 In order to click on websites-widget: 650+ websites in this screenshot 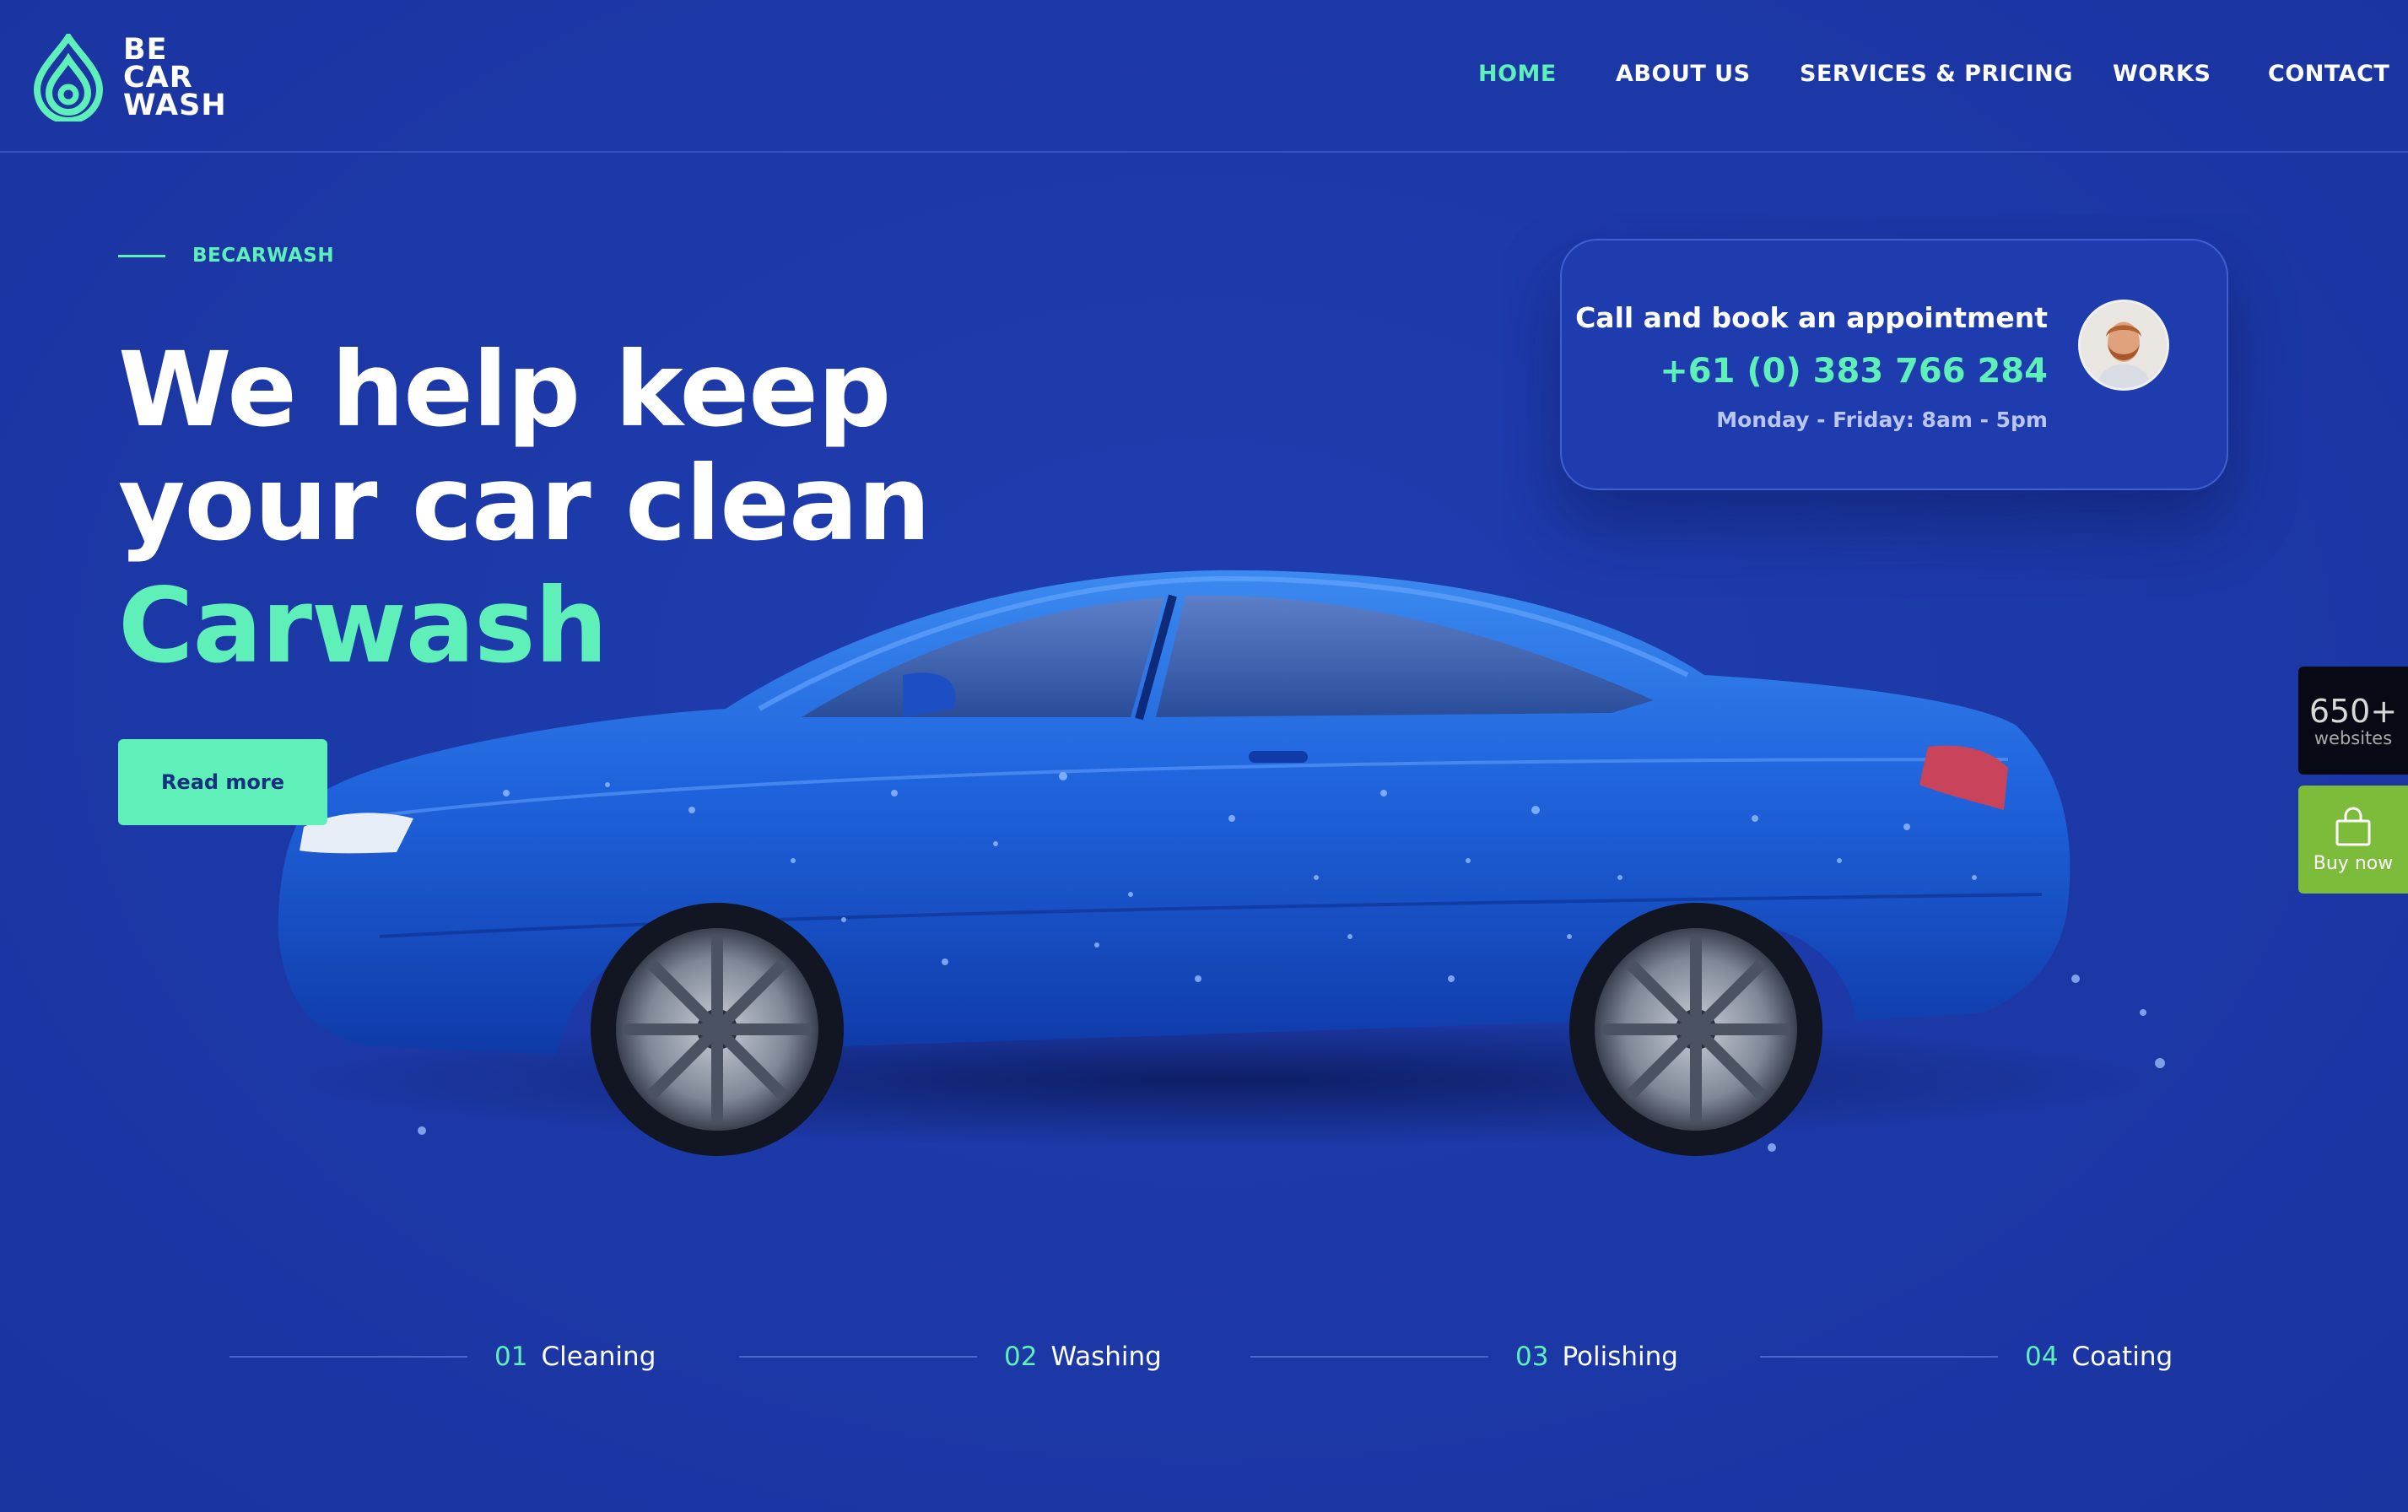, I will do `click(2353, 721)`.